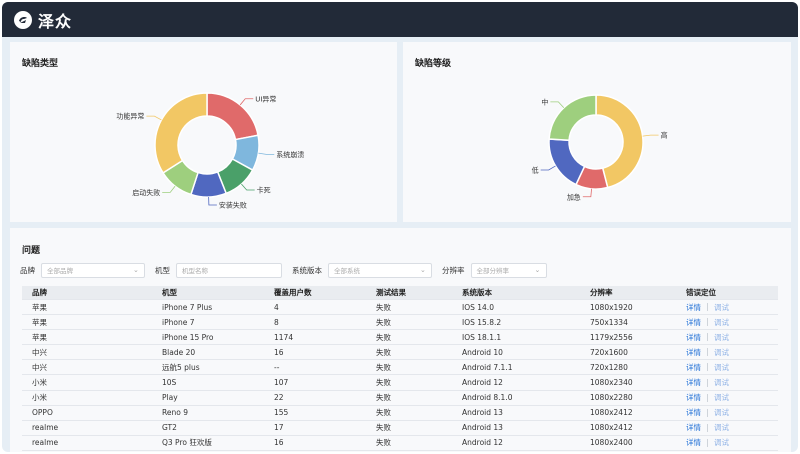  Describe the element at coordinates (39, 292) in the screenshot. I see `column-header-brand: 品牌` at that location.